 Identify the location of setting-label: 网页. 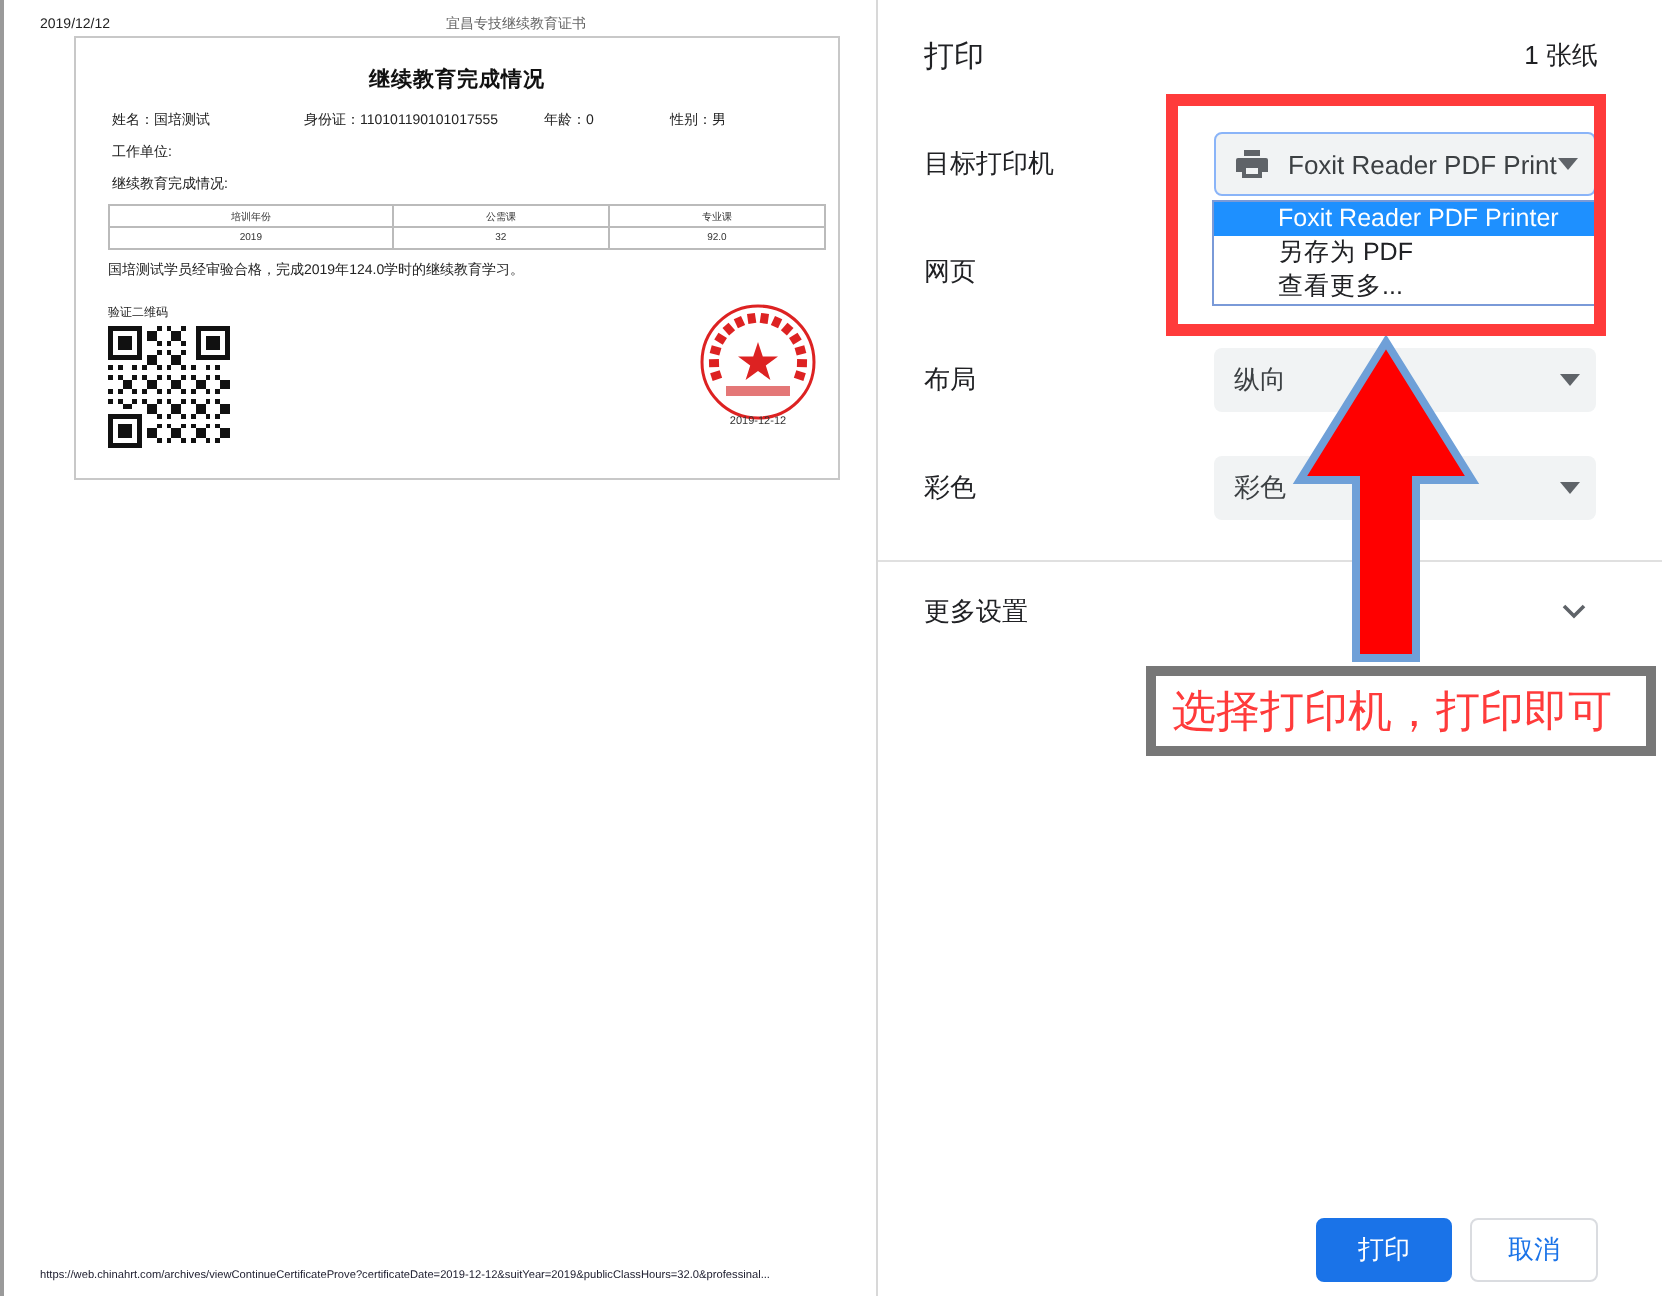
(951, 272).